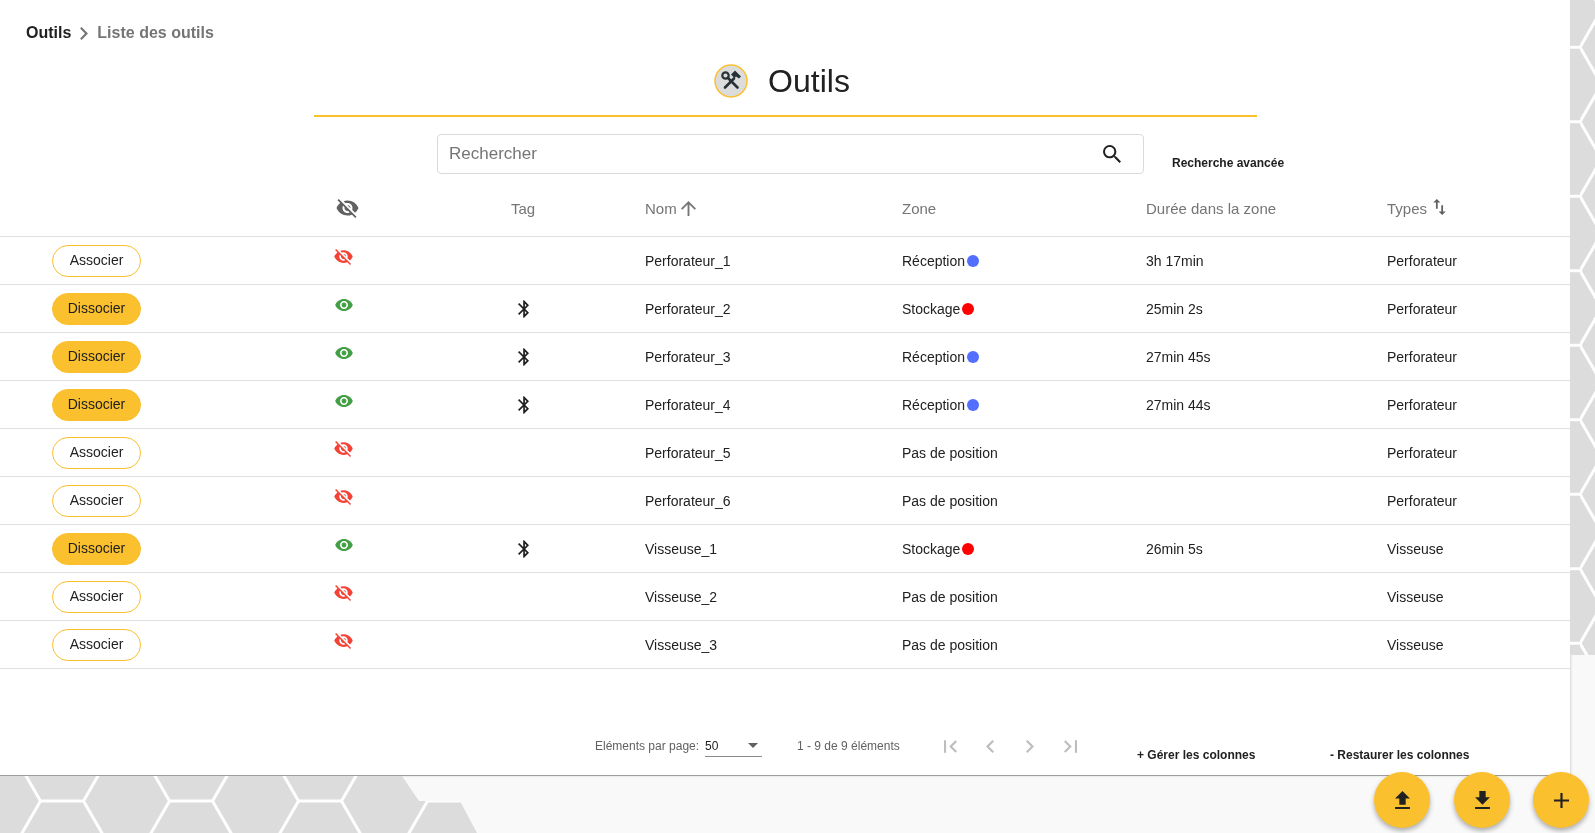 The image size is (1595, 833). I want to click on table-cell: Perforateur_5, so click(688, 452).